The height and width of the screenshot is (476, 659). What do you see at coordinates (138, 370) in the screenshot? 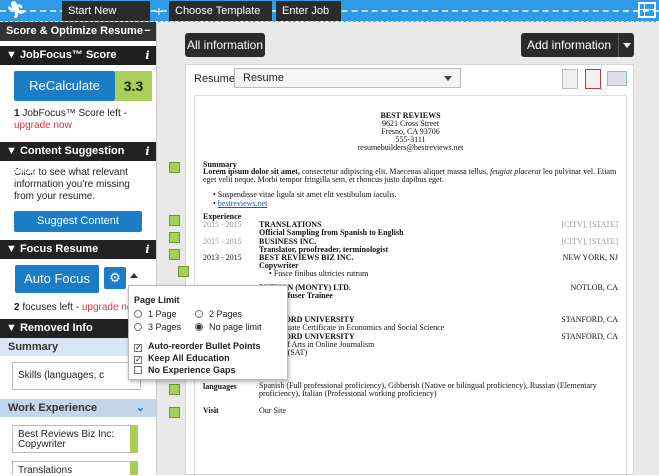
I see `checkbox-icon` at bounding box center [138, 370].